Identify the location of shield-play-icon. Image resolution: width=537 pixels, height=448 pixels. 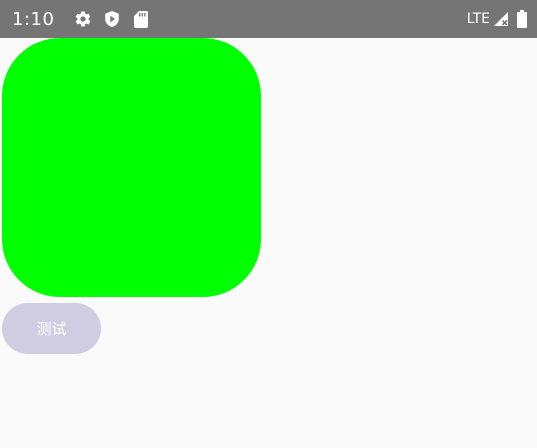
(112, 19).